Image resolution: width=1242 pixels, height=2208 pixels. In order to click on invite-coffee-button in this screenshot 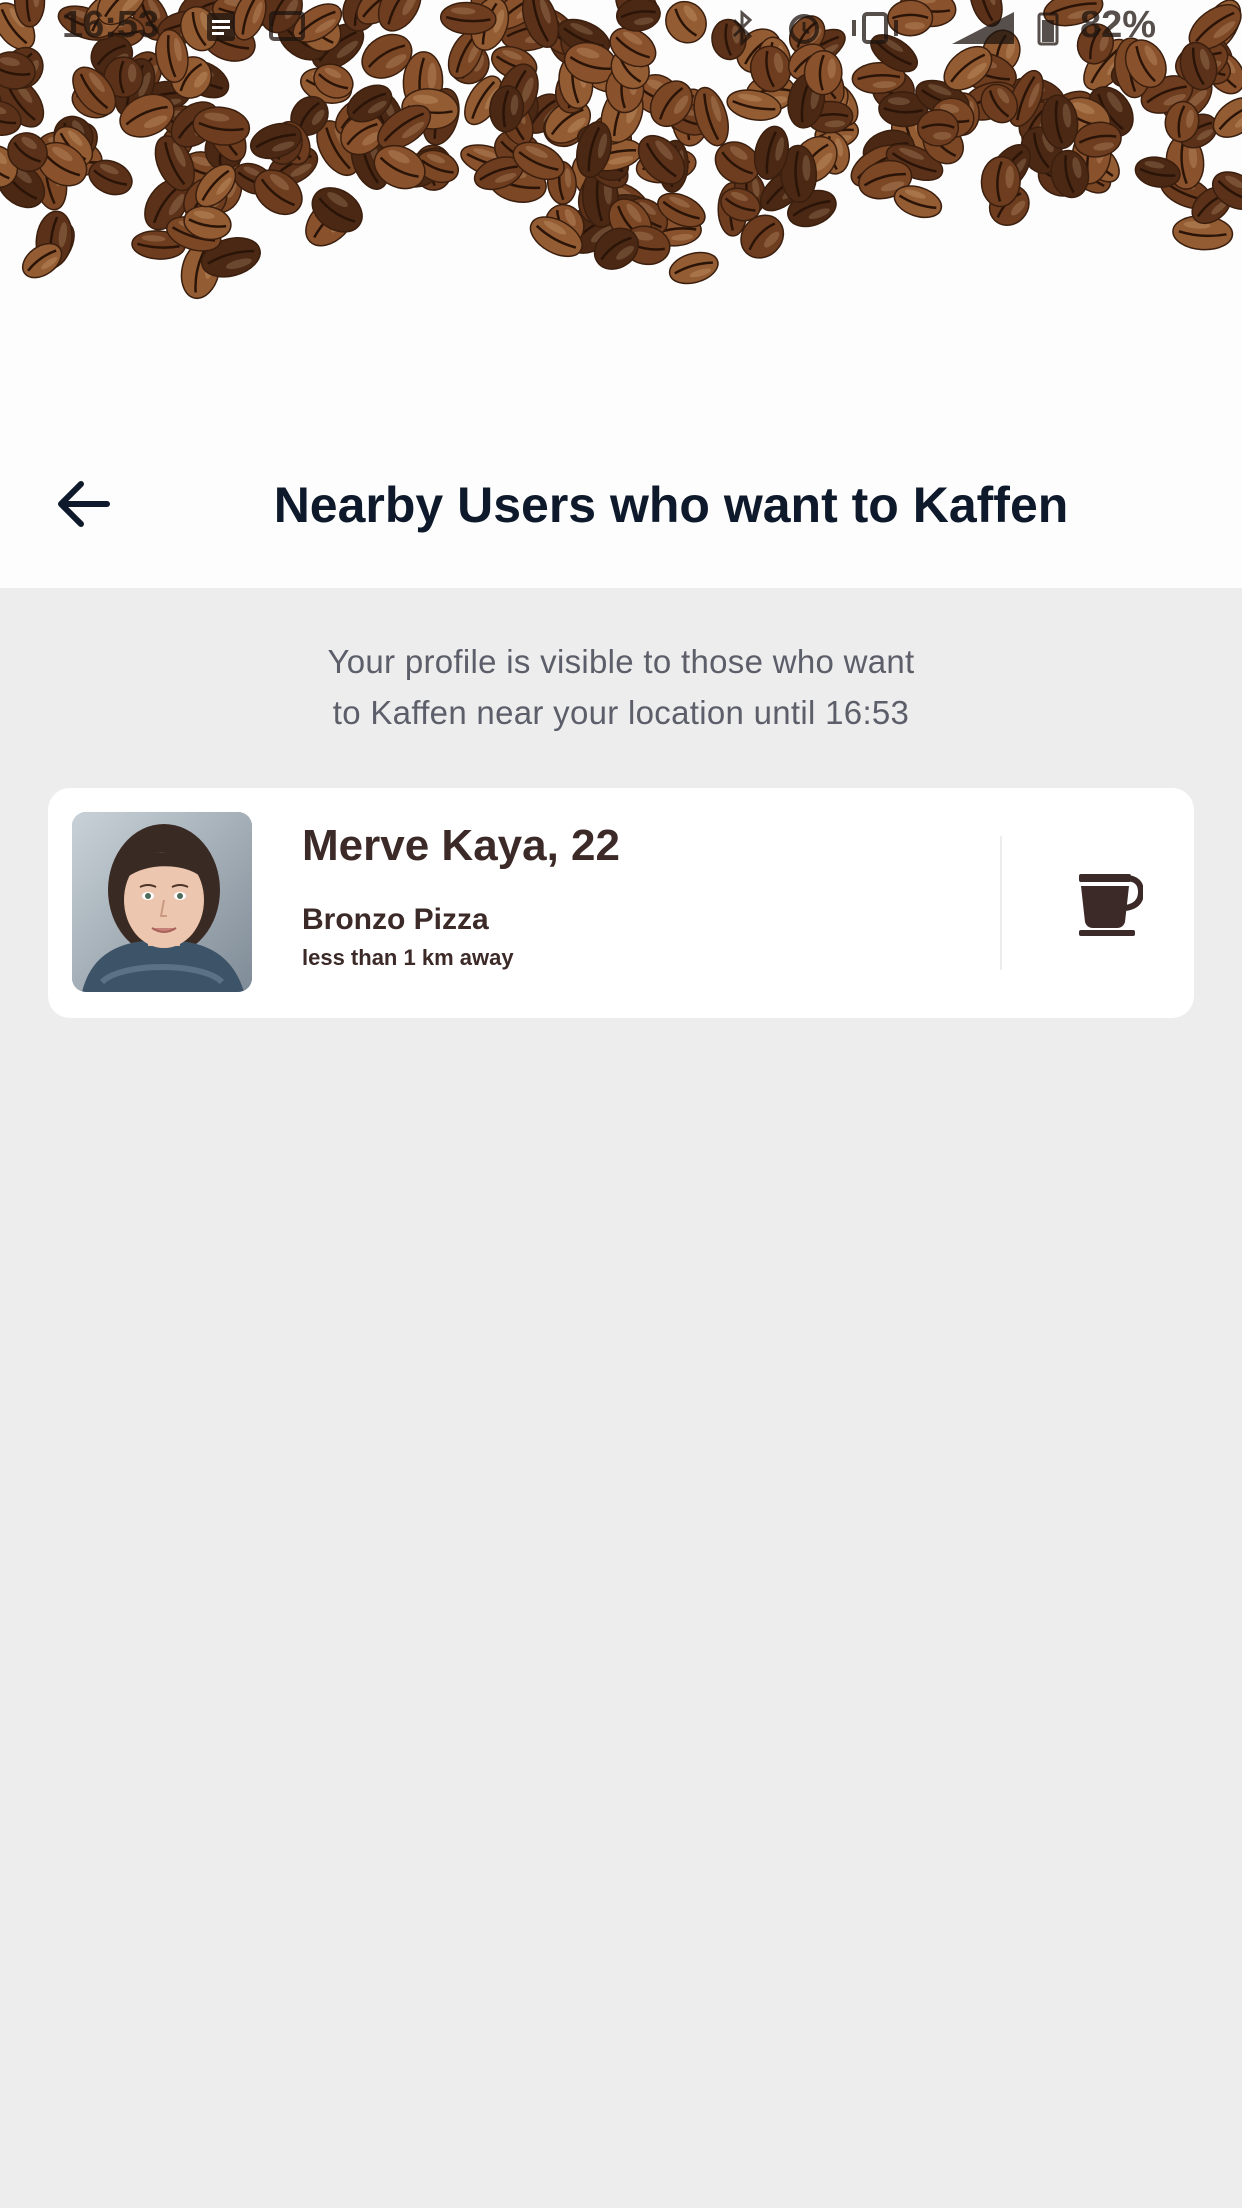, I will do `click(1108, 903)`.